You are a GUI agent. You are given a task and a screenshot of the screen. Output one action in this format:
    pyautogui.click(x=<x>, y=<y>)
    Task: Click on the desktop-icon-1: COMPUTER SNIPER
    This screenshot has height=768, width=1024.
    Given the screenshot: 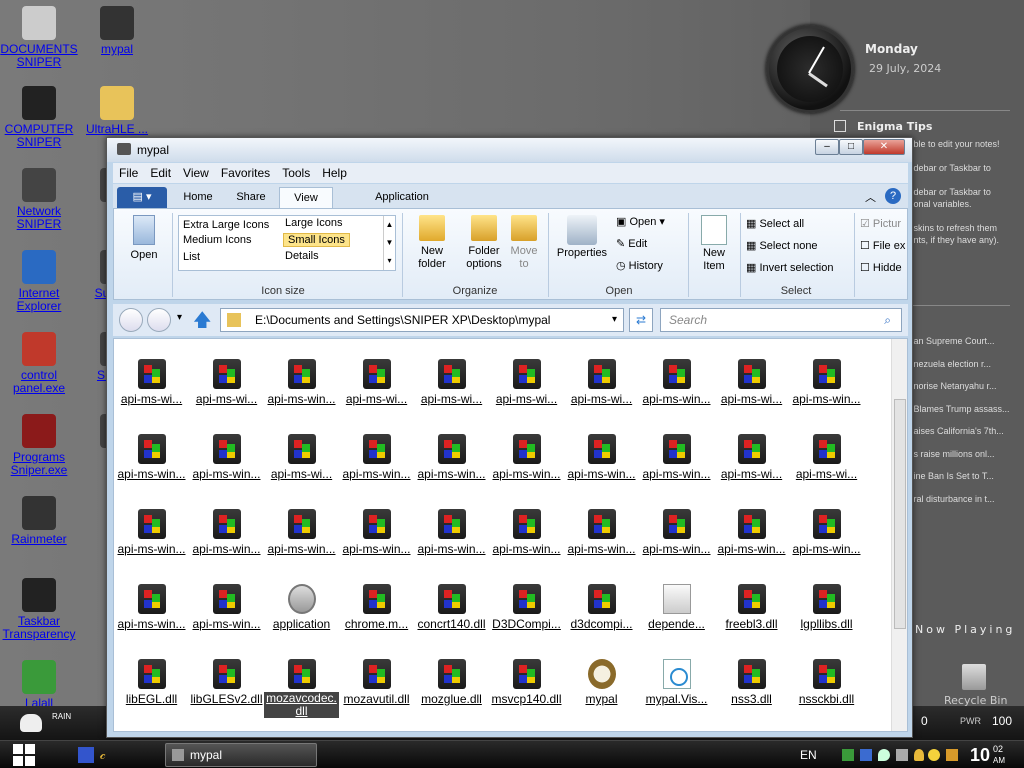 What is the action you would take?
    pyautogui.click(x=40, y=117)
    